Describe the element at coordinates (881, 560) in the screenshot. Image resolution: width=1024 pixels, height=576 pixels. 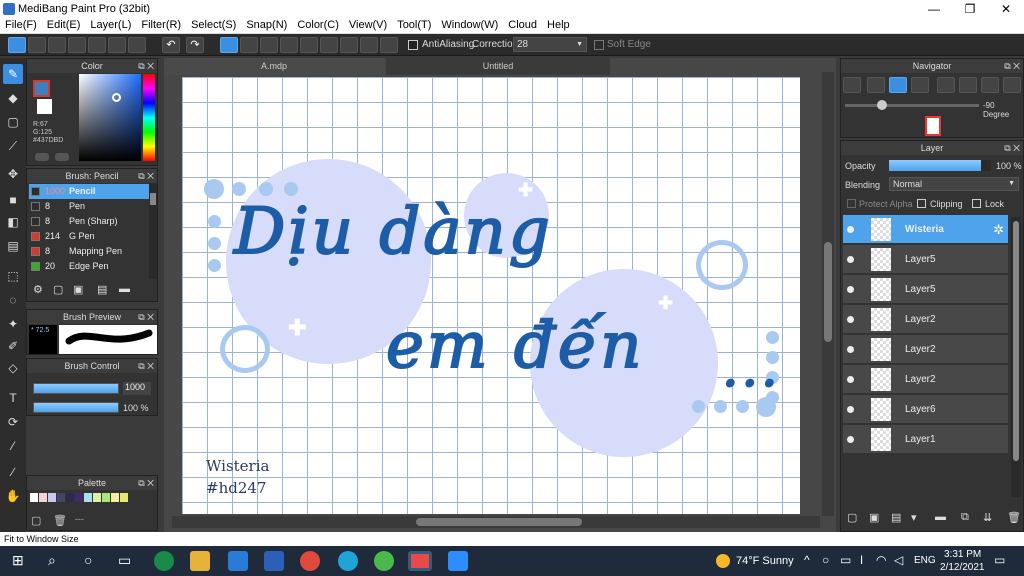
I see `wifi-icon: ◠` at that location.